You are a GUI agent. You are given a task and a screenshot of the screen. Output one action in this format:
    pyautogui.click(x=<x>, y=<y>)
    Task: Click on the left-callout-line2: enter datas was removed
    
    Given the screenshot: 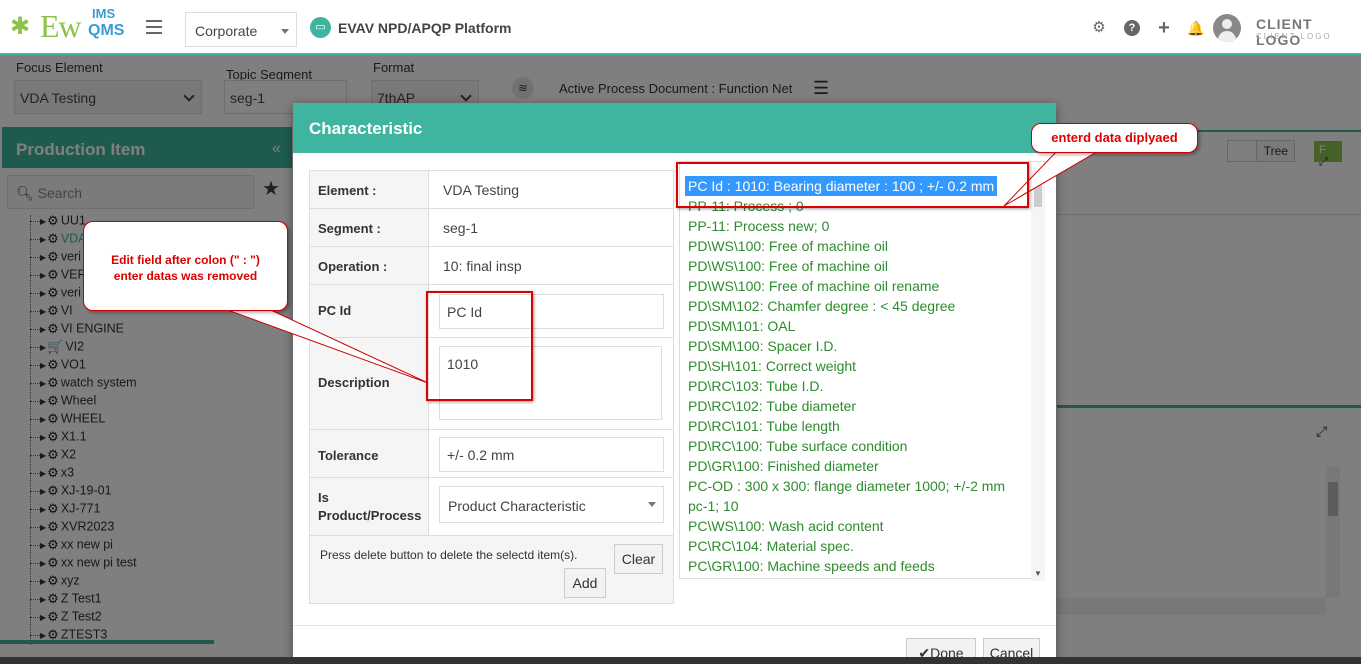 What is the action you would take?
    pyautogui.click(x=185, y=276)
    